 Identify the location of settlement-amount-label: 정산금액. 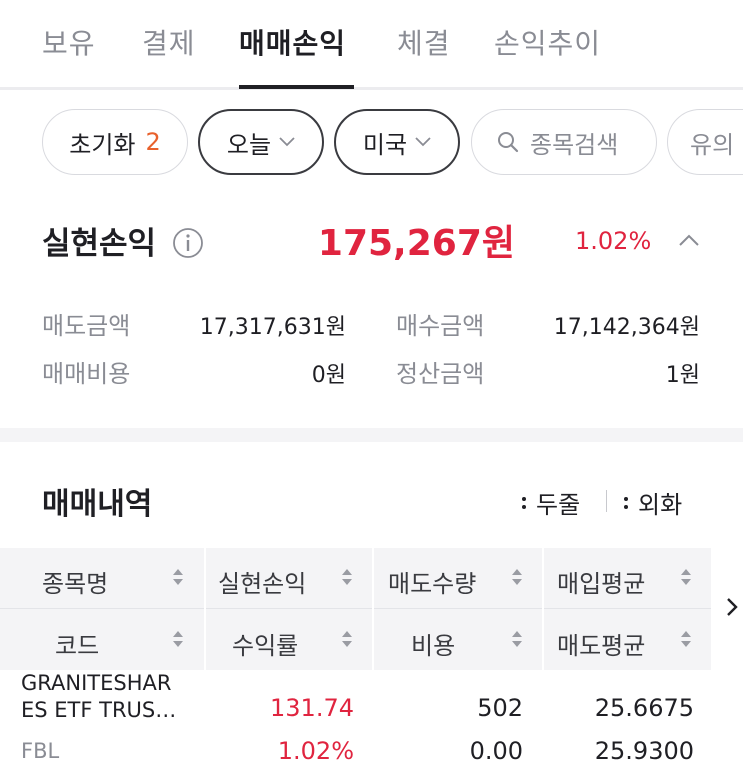
(440, 374).